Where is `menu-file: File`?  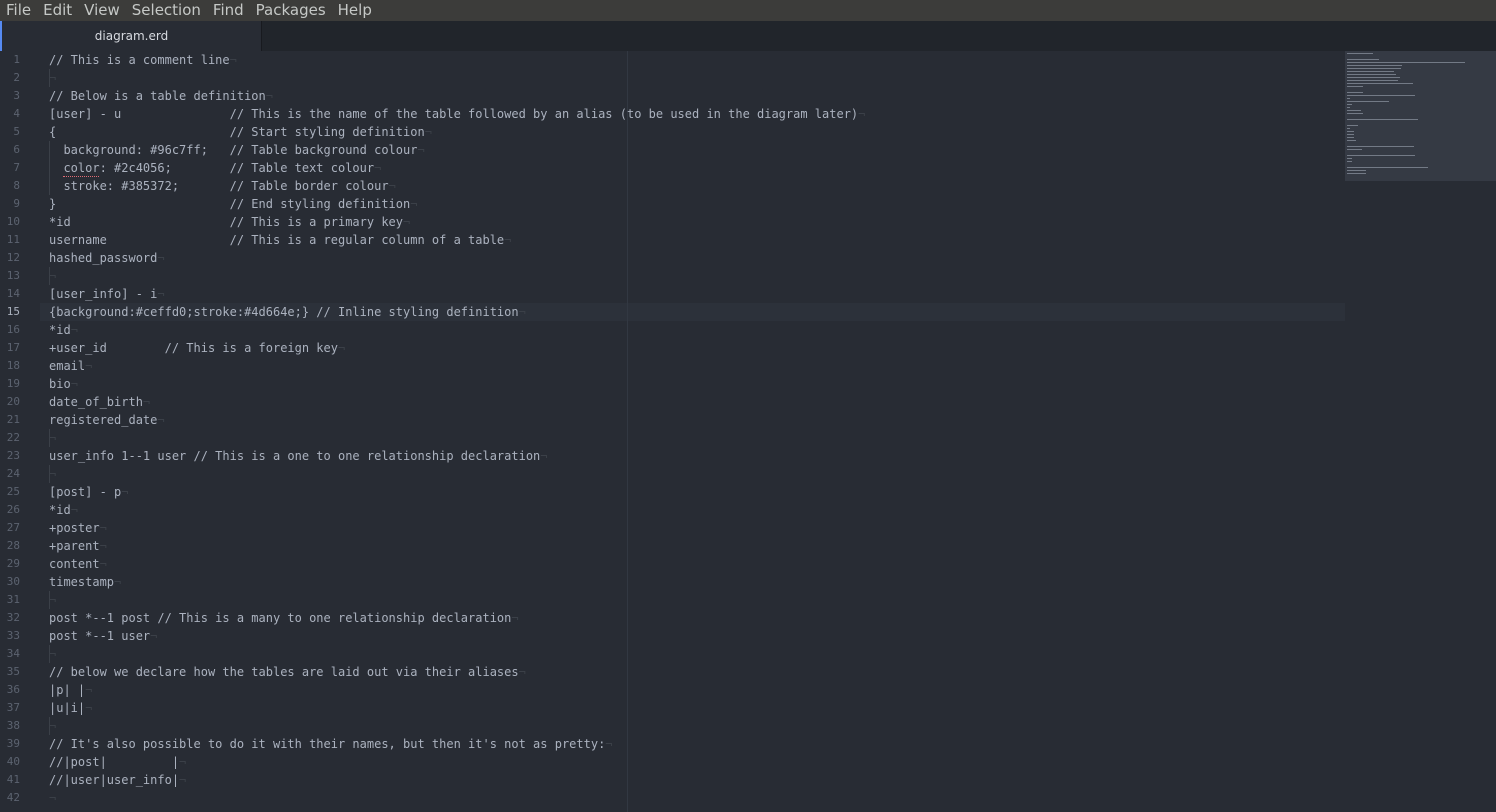 menu-file: File is located at coordinates (18, 10).